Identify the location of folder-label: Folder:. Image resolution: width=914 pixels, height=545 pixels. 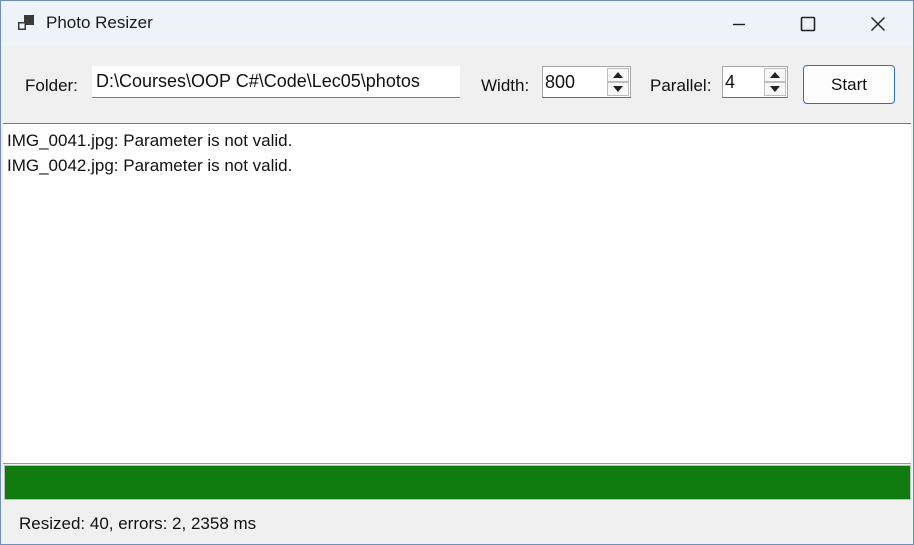
(51, 85).